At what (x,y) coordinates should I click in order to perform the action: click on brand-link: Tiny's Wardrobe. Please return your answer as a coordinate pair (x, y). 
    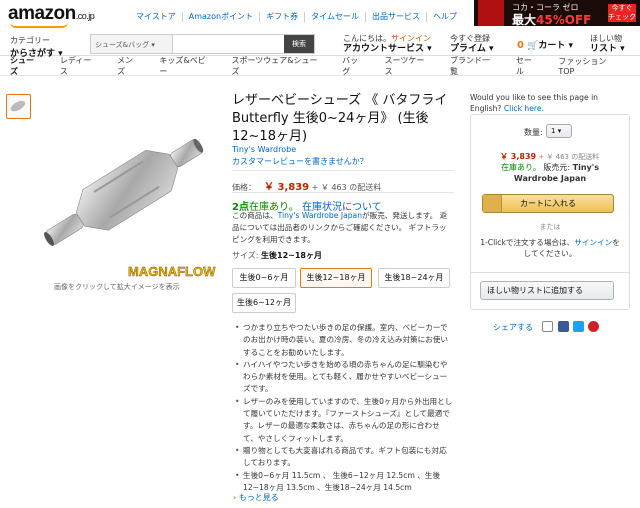
    Looking at the image, I should click on (264, 149).